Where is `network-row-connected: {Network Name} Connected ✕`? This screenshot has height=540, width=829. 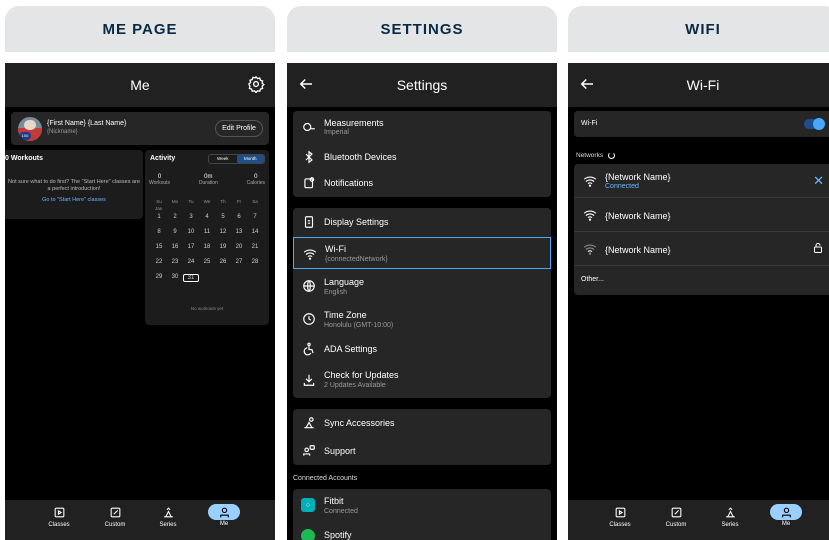 network-row-connected: {Network Name} Connected ✕ is located at coordinates (701, 181).